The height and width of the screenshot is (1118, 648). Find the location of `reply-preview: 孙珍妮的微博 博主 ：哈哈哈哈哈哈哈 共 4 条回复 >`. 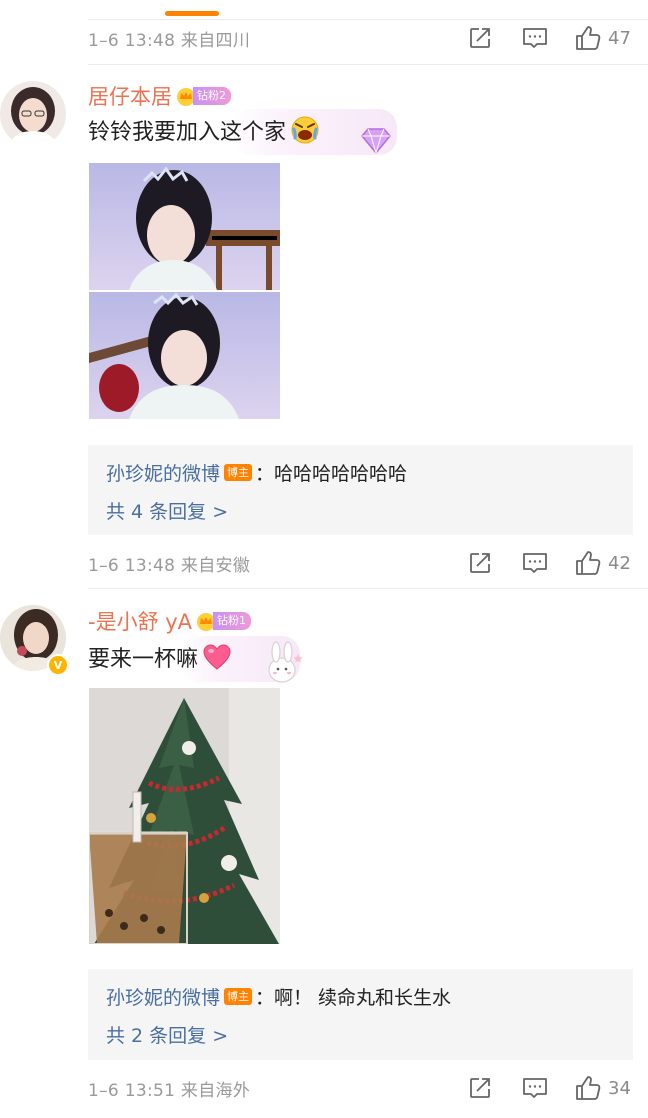

reply-preview: 孙珍妮的微博 博主 ：哈哈哈哈哈哈哈 共 4 条回复 > is located at coordinates (360, 490).